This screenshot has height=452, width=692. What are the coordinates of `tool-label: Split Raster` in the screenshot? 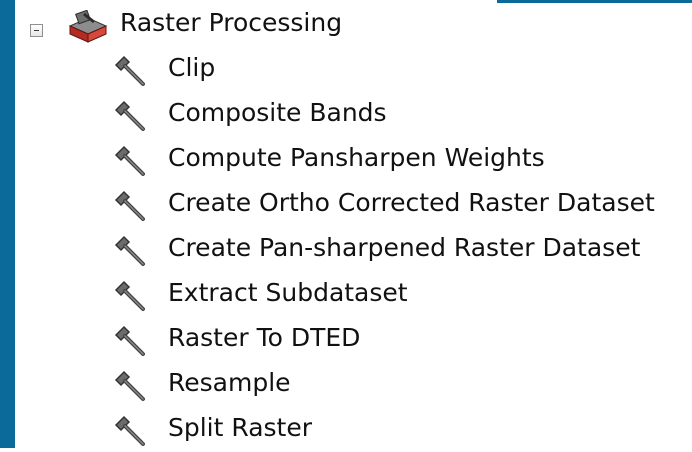 It's located at (240, 427).